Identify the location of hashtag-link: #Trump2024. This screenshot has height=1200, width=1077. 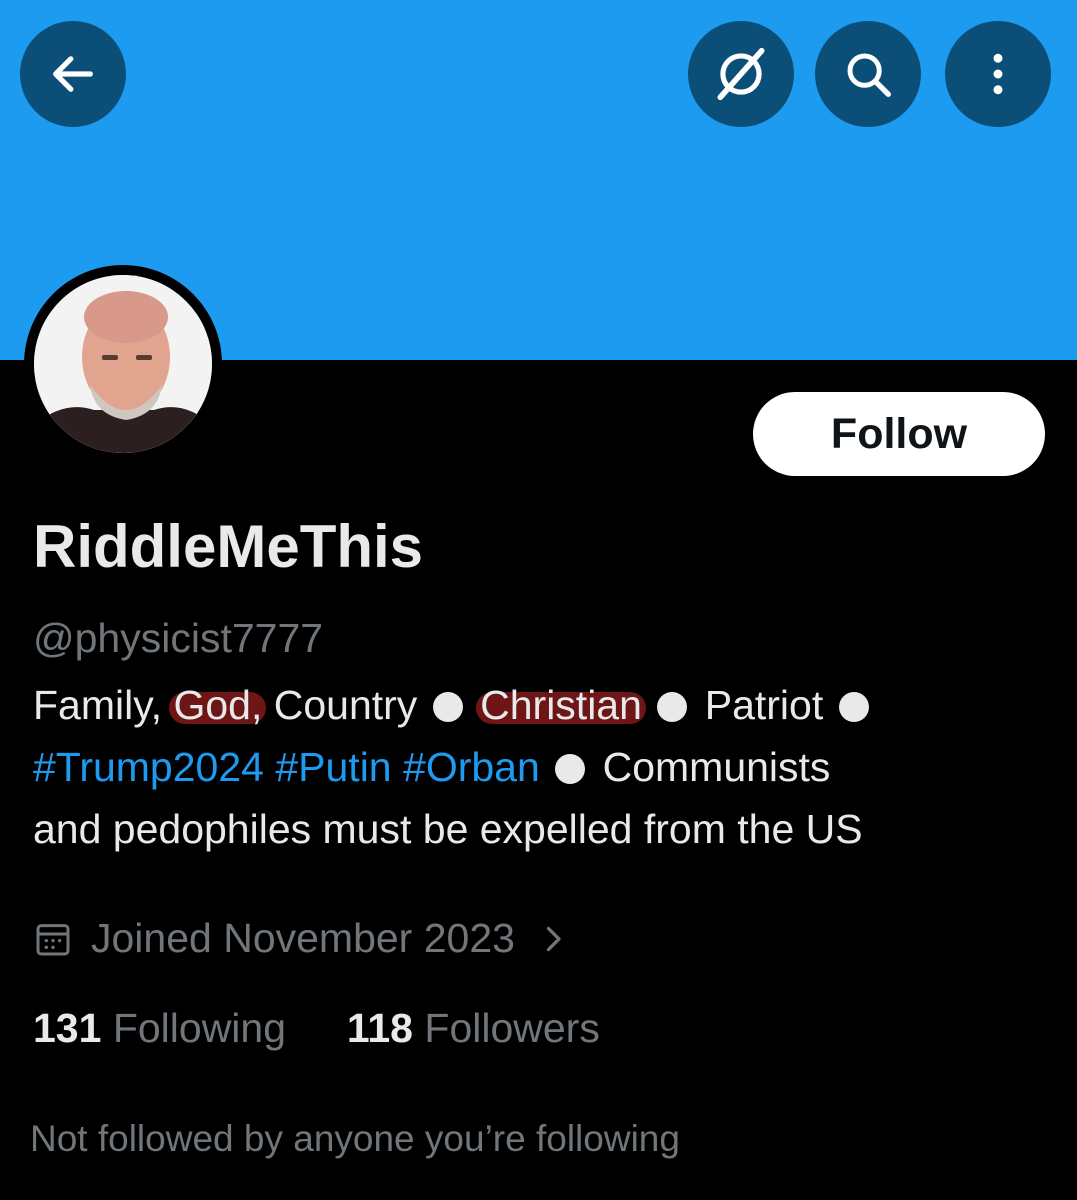
(148, 767).